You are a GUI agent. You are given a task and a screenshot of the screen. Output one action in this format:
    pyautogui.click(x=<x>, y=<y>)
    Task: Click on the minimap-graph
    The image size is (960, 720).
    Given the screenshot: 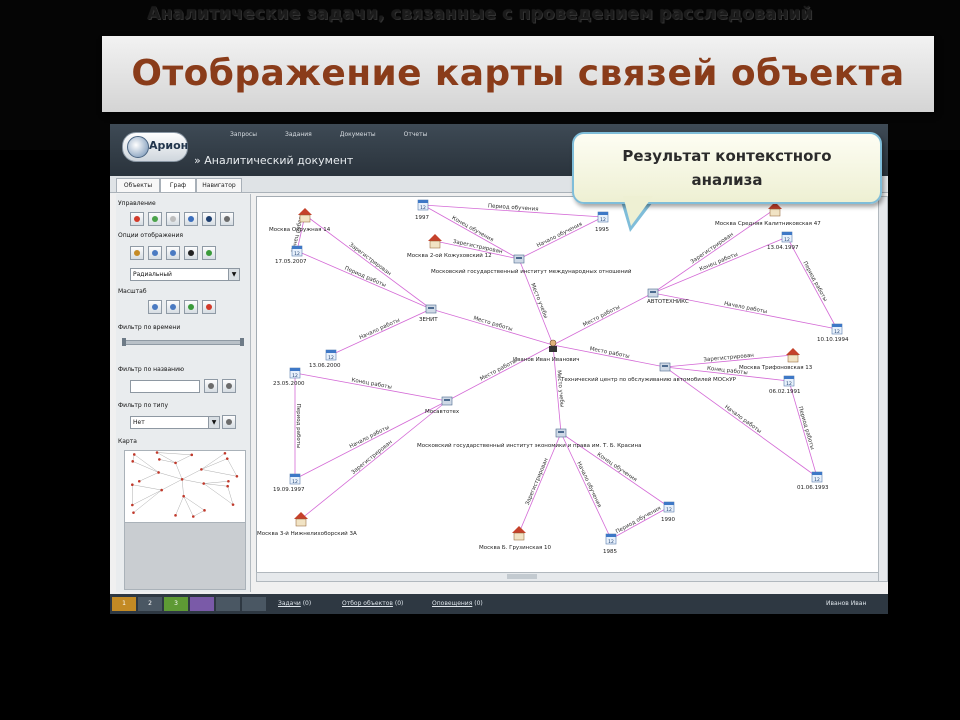 What is the action you would take?
    pyautogui.click(x=185, y=484)
    